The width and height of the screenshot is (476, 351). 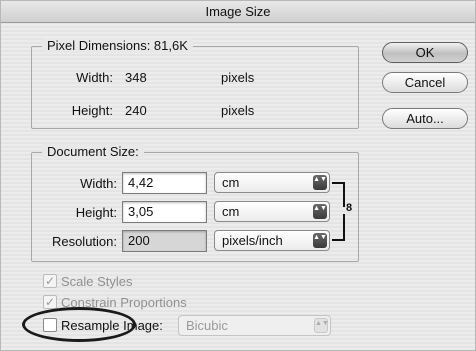 I want to click on doc-width-unit-select: cm ▲▼, so click(x=272, y=182).